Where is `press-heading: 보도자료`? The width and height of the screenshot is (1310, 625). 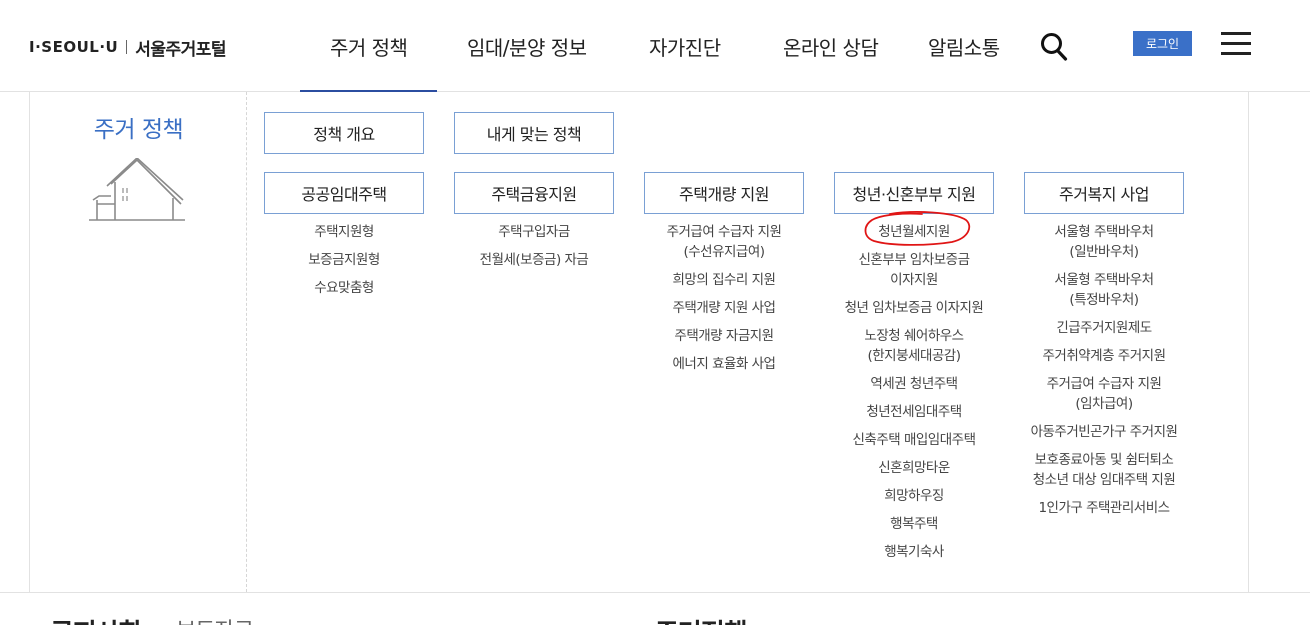
press-heading: 보도자료 is located at coordinates (215, 619).